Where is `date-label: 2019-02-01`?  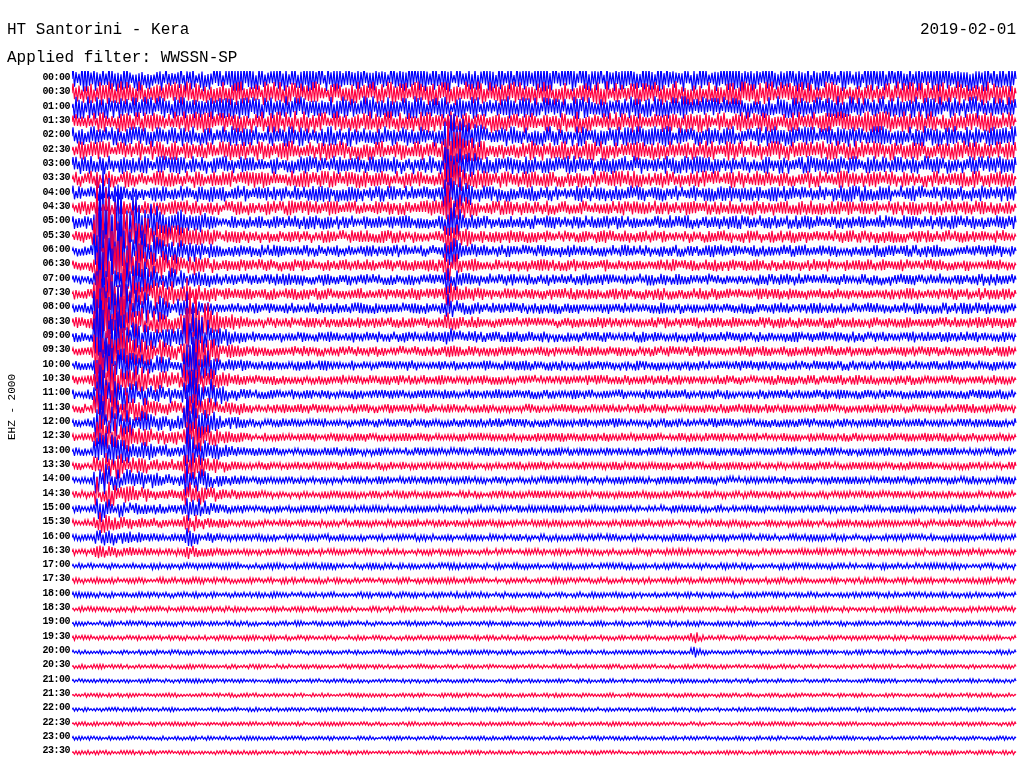 date-label: 2019-02-01 is located at coordinates (968, 30).